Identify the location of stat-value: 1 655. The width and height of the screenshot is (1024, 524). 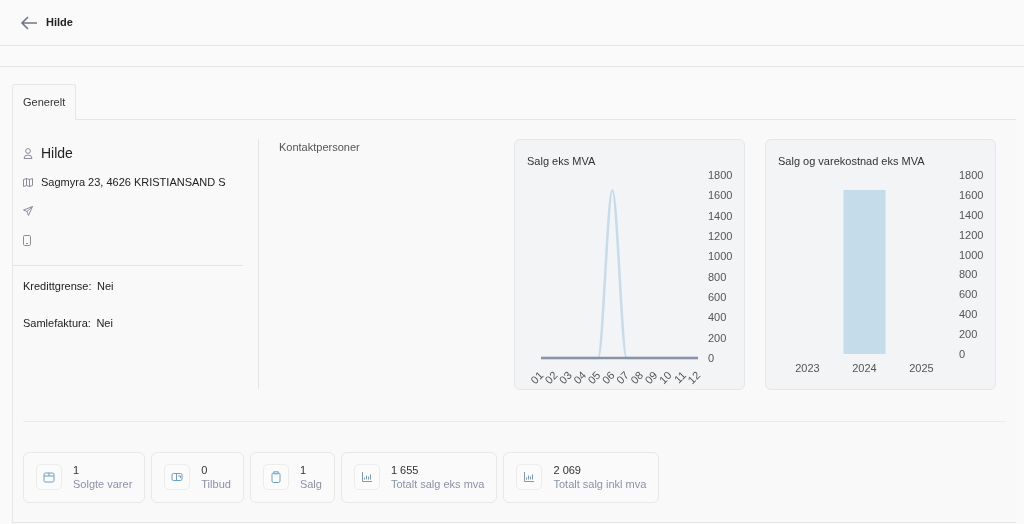
(405, 470).